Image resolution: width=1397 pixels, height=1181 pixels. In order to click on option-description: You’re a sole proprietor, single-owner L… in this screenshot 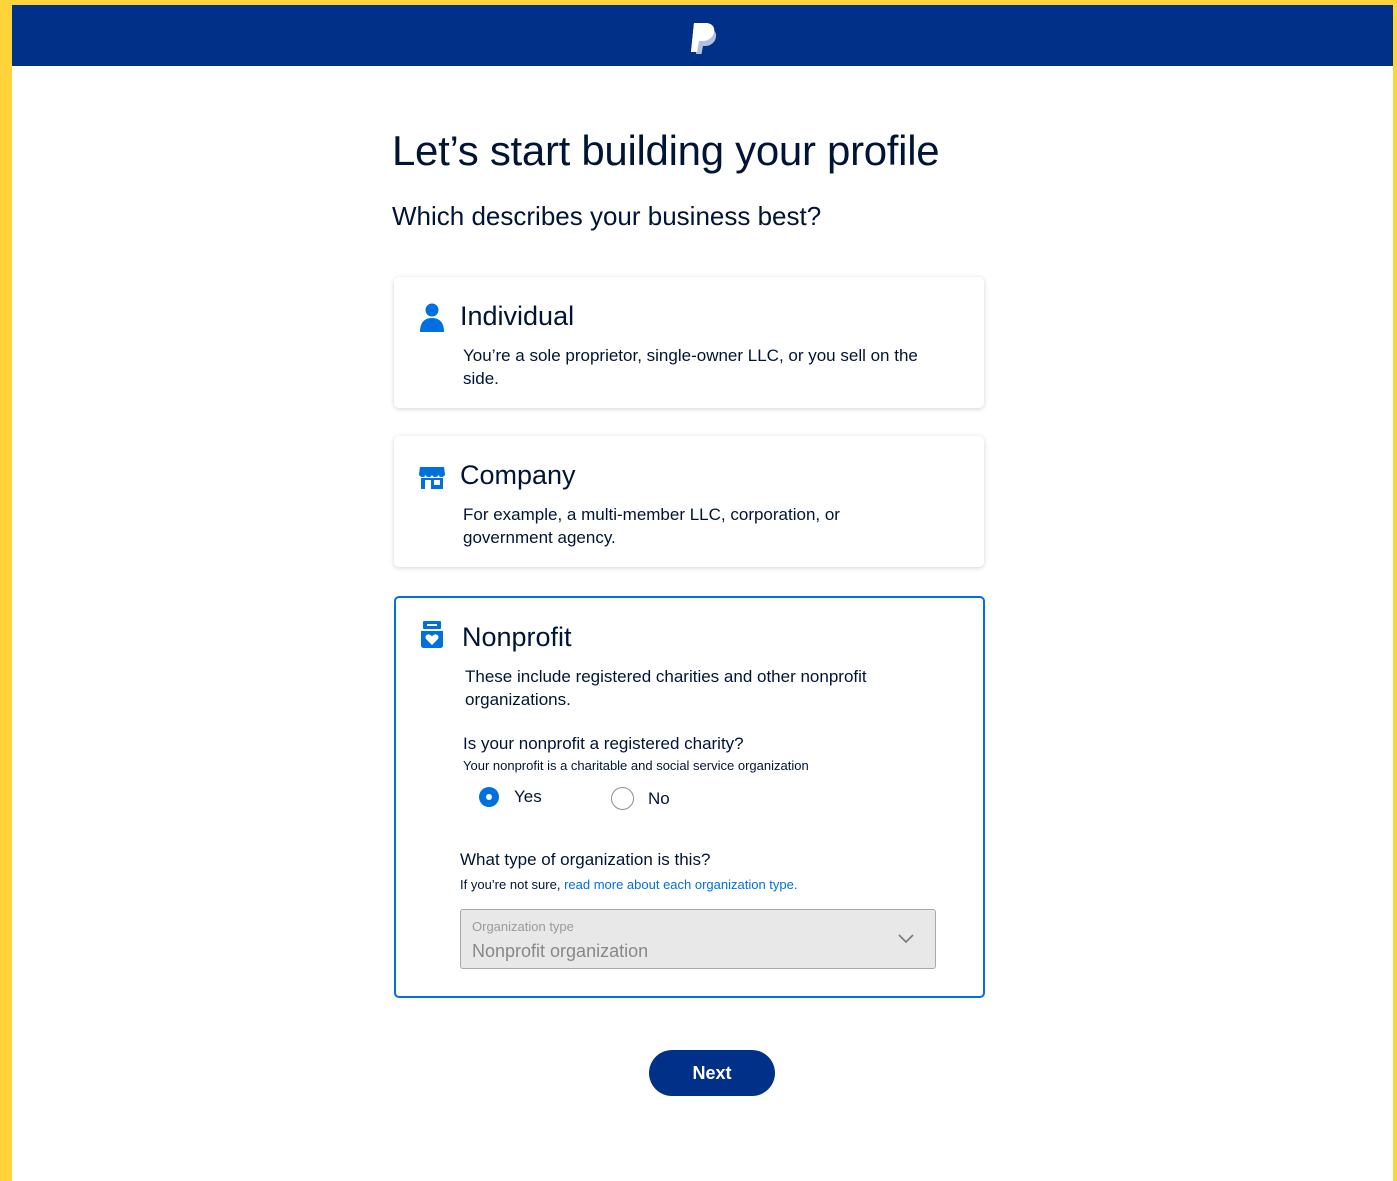, I will do `click(690, 367)`.